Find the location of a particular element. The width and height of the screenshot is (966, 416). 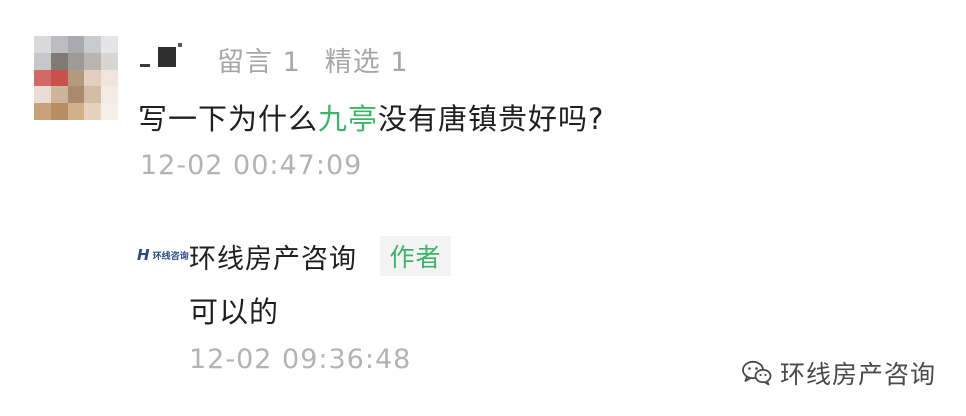

reply-author: 环线房产咨询 is located at coordinates (273, 256).